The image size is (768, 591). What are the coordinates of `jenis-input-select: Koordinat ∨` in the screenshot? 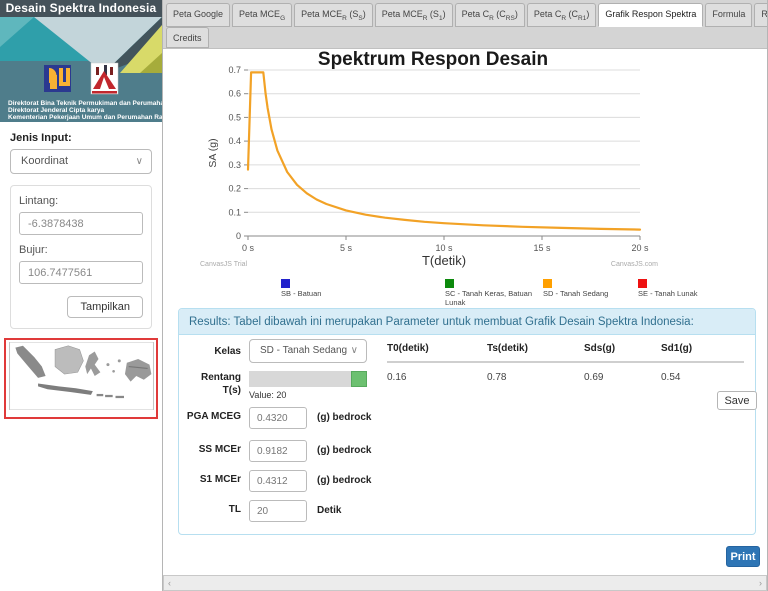 It's located at (81, 161).